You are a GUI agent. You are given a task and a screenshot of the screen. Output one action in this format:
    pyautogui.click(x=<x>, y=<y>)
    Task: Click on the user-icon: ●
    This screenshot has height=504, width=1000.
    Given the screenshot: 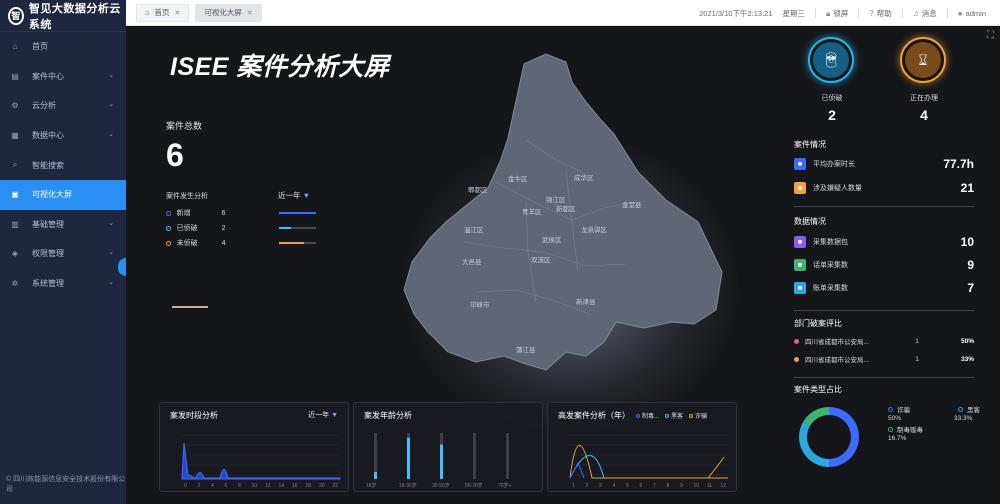 What is the action you would take?
    pyautogui.click(x=960, y=13)
    